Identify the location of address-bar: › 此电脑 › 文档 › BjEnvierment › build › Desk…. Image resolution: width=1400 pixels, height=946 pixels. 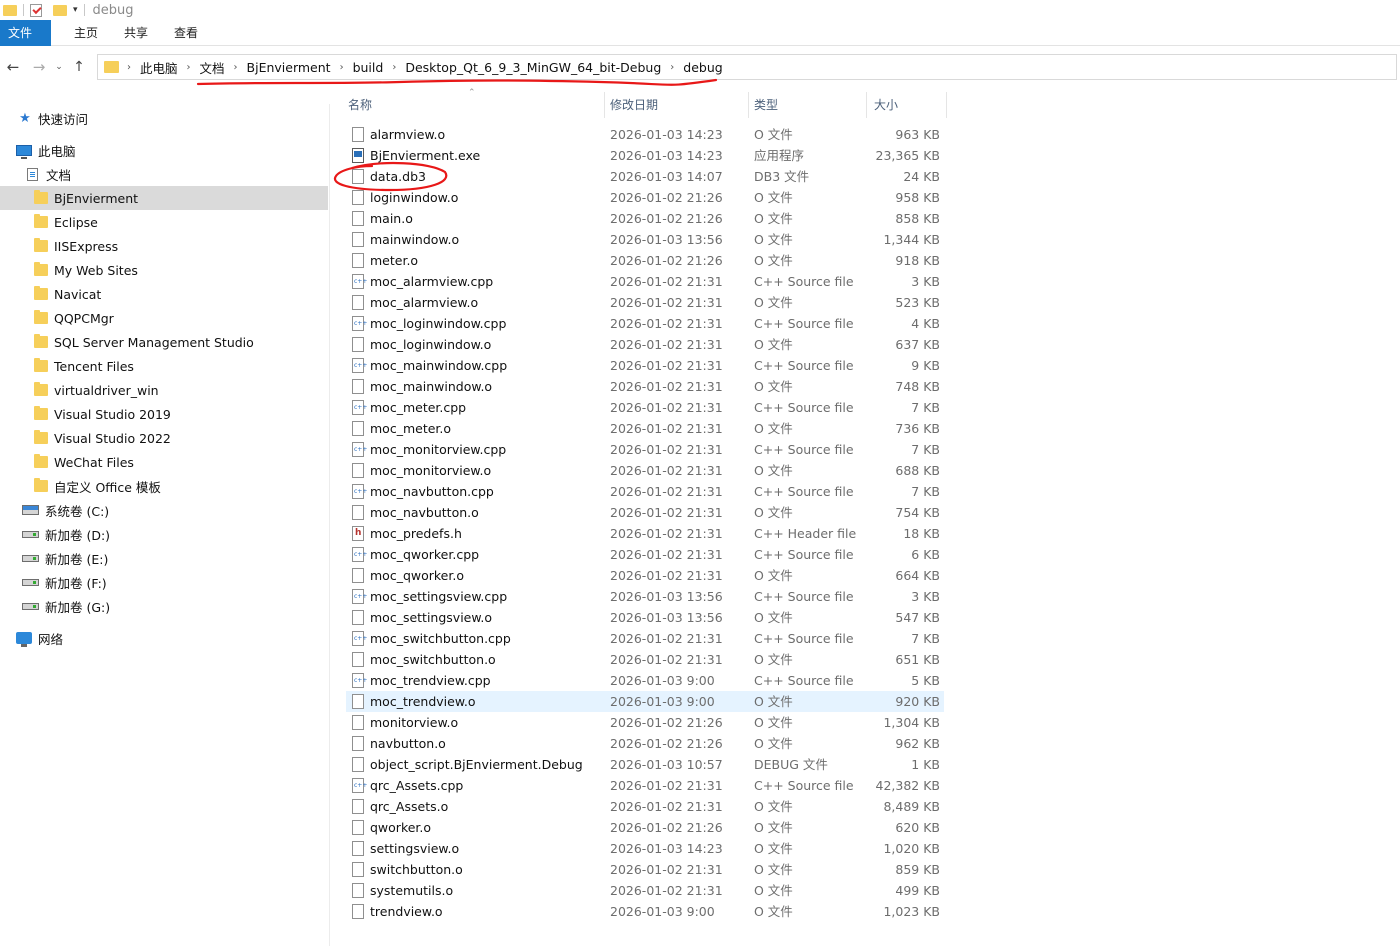
(747, 67).